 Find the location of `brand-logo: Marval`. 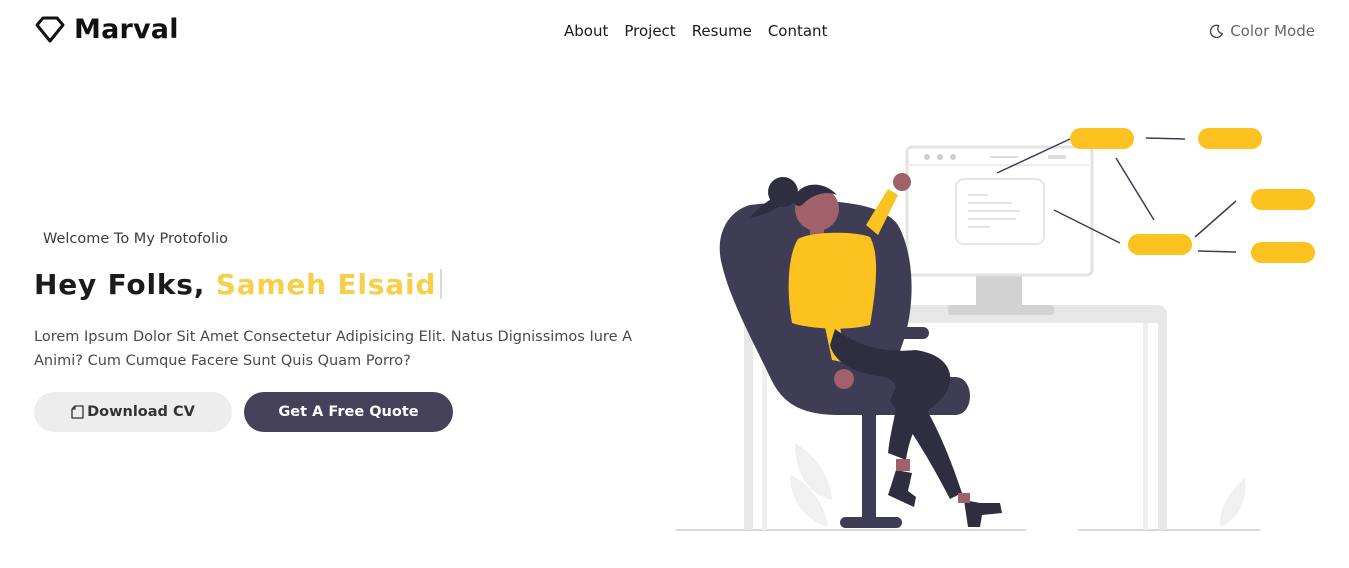

brand-logo: Marval is located at coordinates (106, 29).